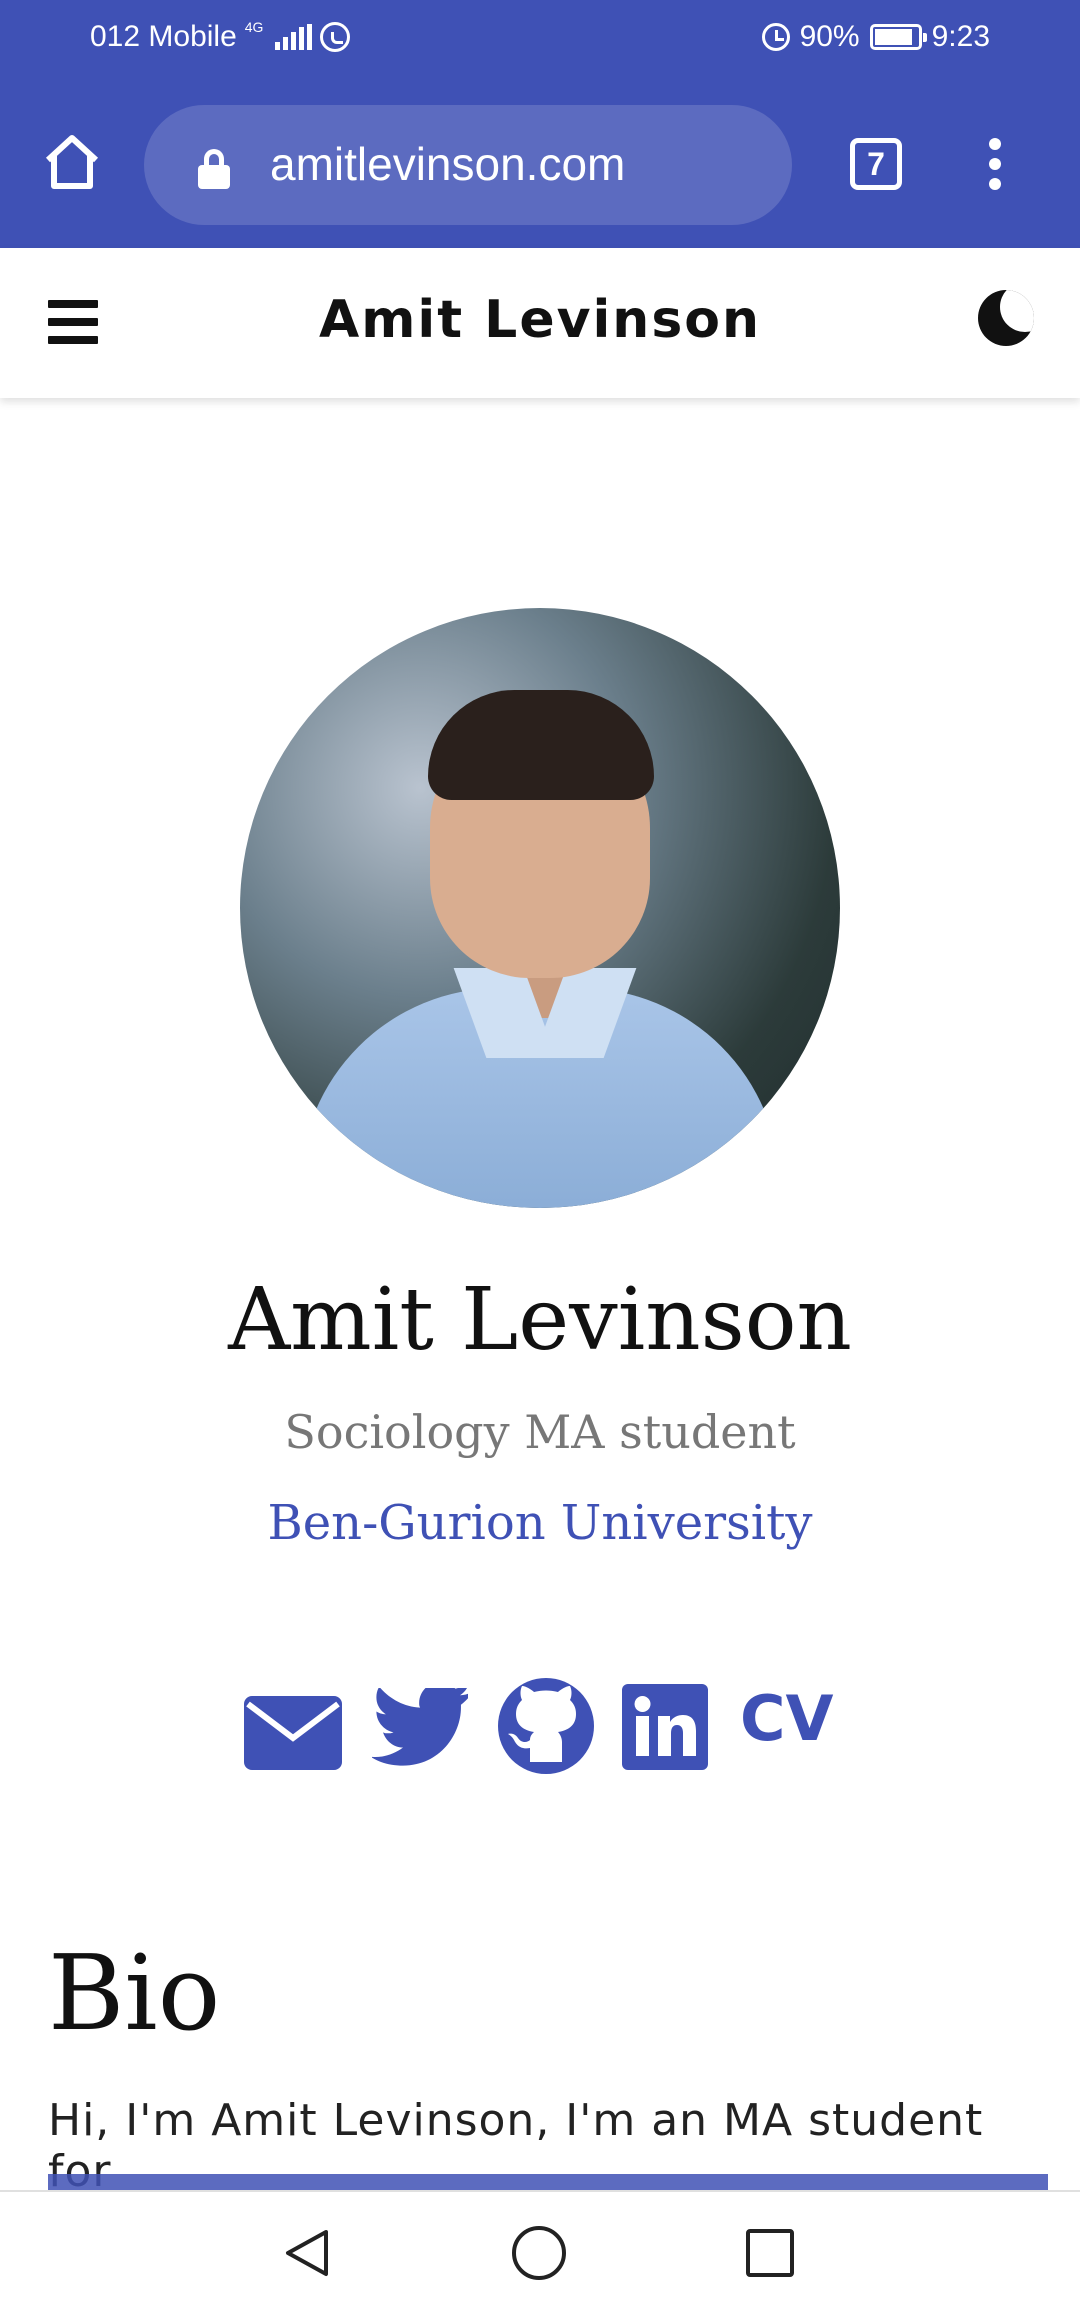  Describe the element at coordinates (134, 1993) in the screenshot. I see `bio-heading: Bio` at that location.